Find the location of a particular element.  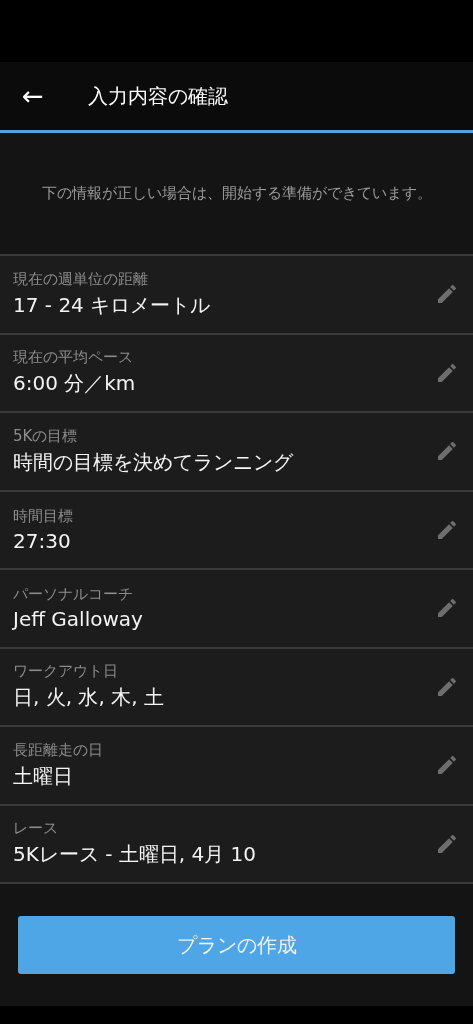

field-label: 現在の週単位の距離 is located at coordinates (81, 279).